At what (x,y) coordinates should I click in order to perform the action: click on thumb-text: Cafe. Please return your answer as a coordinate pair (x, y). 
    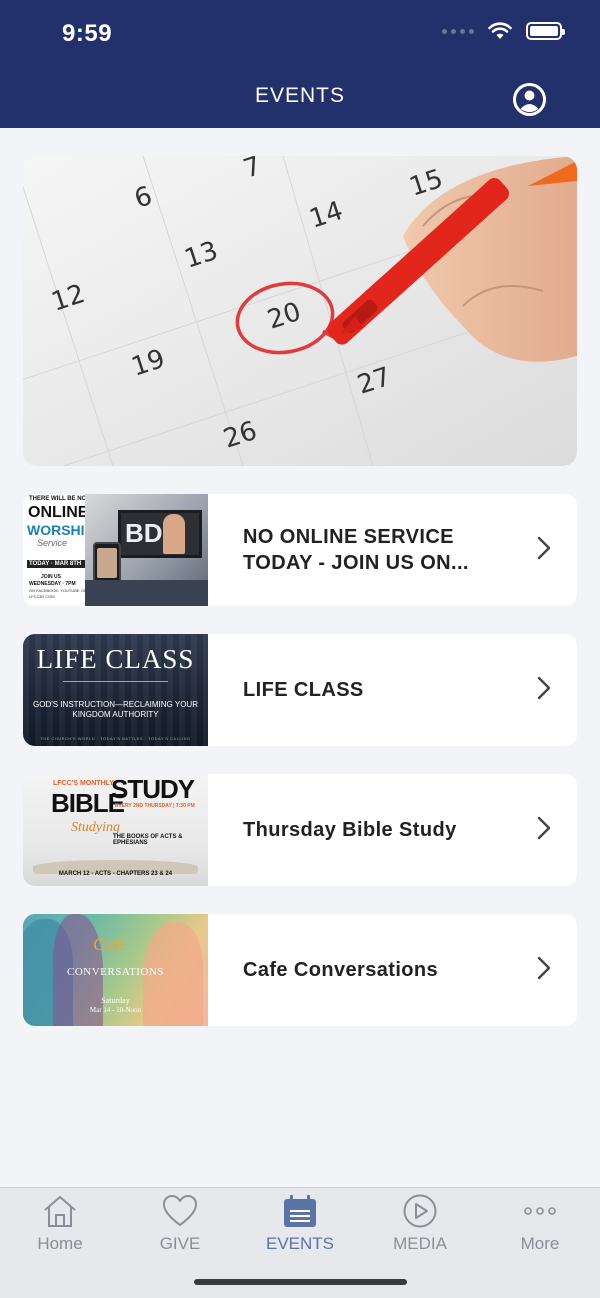
    Looking at the image, I should click on (110, 944).